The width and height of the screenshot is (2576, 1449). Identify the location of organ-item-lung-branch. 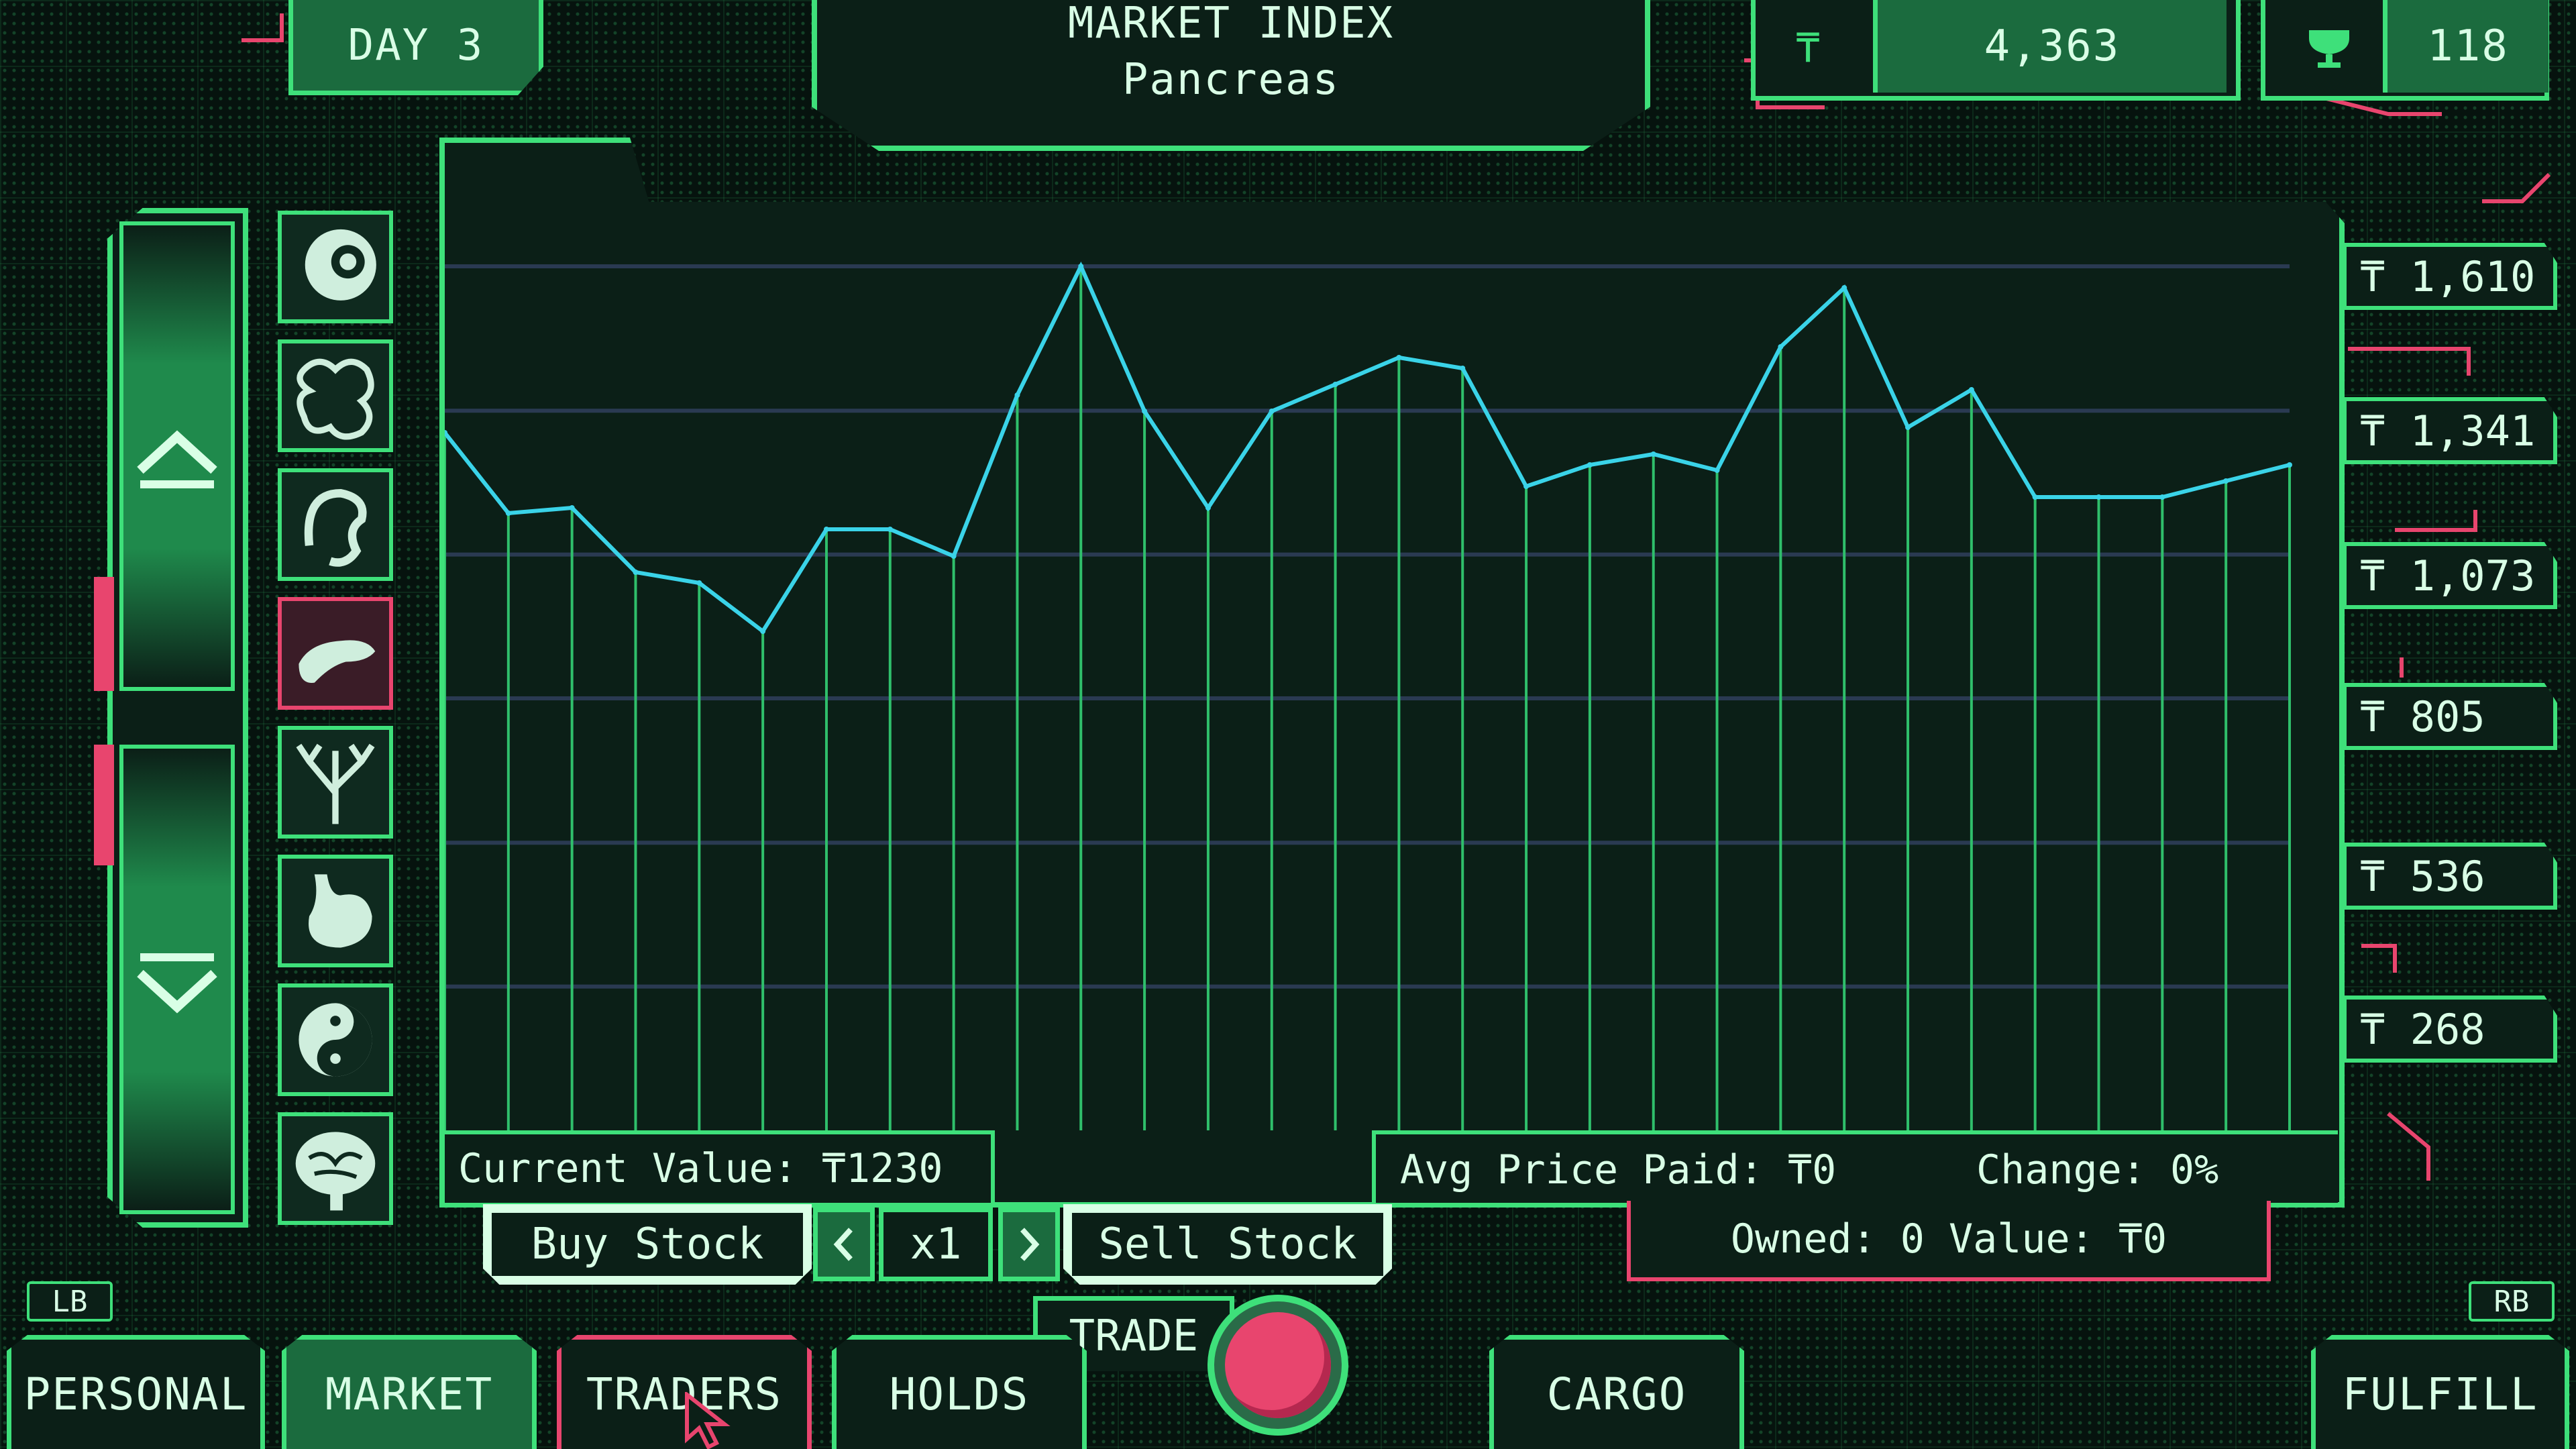
(335, 782).